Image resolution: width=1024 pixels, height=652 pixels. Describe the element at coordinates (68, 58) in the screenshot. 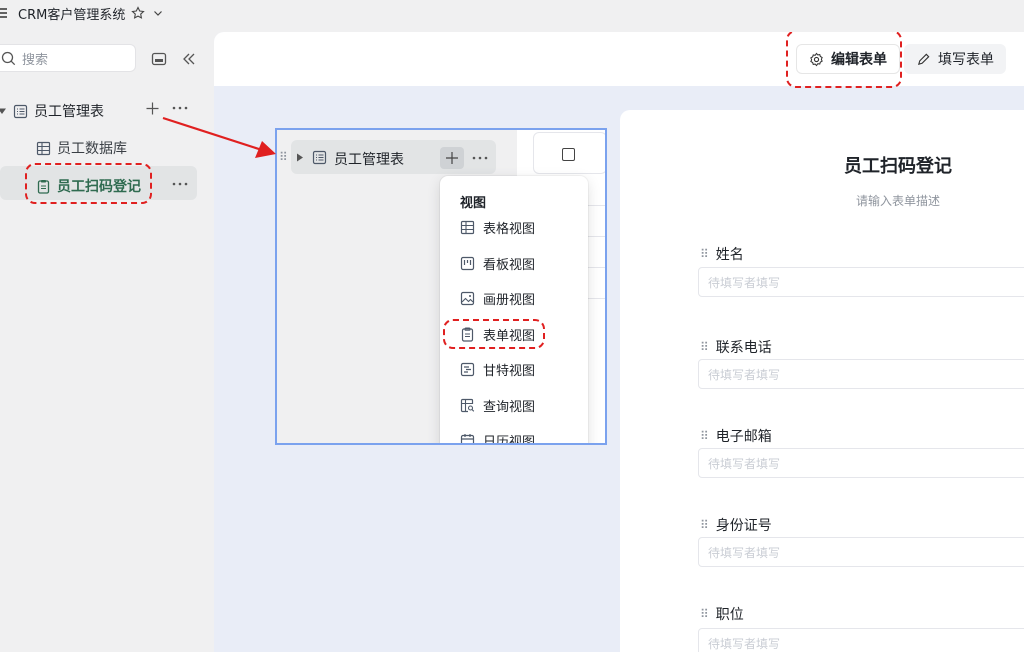

I see `search-input: 搜索` at that location.